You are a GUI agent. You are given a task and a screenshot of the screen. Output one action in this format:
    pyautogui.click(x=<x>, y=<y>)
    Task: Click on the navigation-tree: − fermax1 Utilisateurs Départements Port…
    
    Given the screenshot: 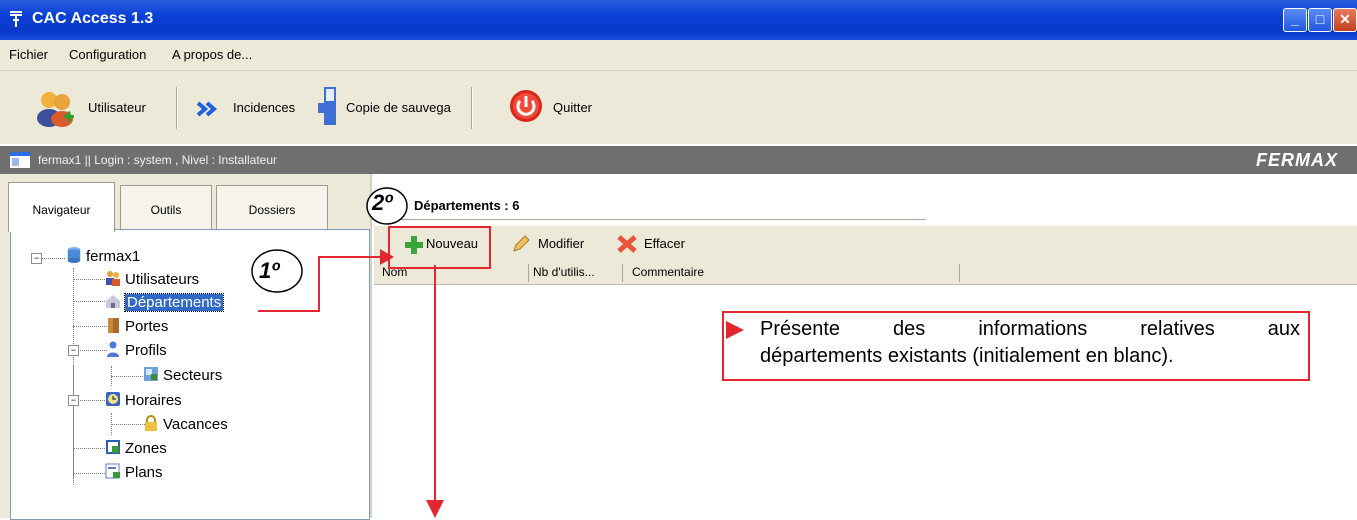 What is the action you would take?
    pyautogui.click(x=190, y=374)
    